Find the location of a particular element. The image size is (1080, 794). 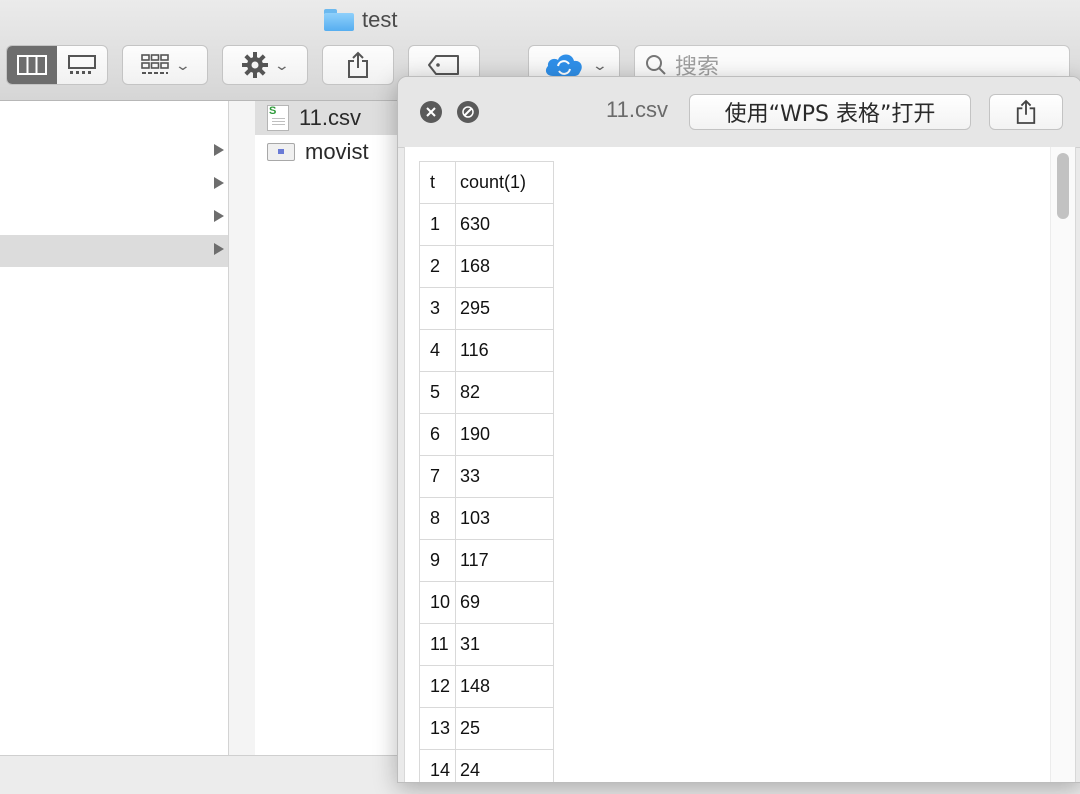

cell-t: 10 is located at coordinates (437, 602).